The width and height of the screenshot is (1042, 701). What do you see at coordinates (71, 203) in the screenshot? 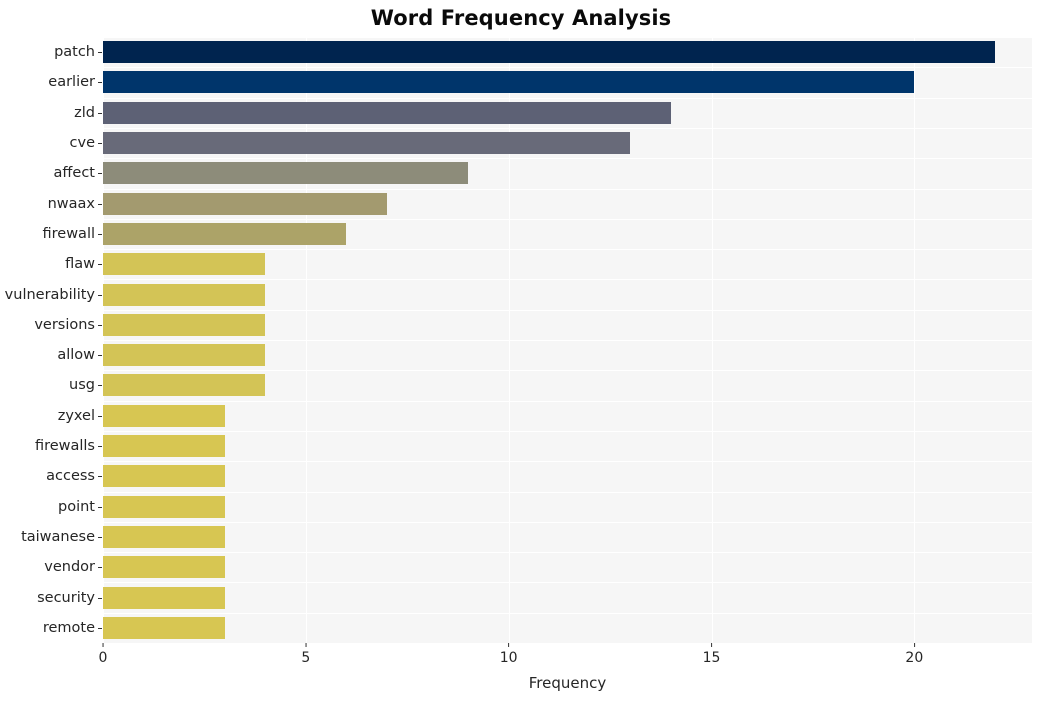
I see `y-axis-tick-label: nwaax` at bounding box center [71, 203].